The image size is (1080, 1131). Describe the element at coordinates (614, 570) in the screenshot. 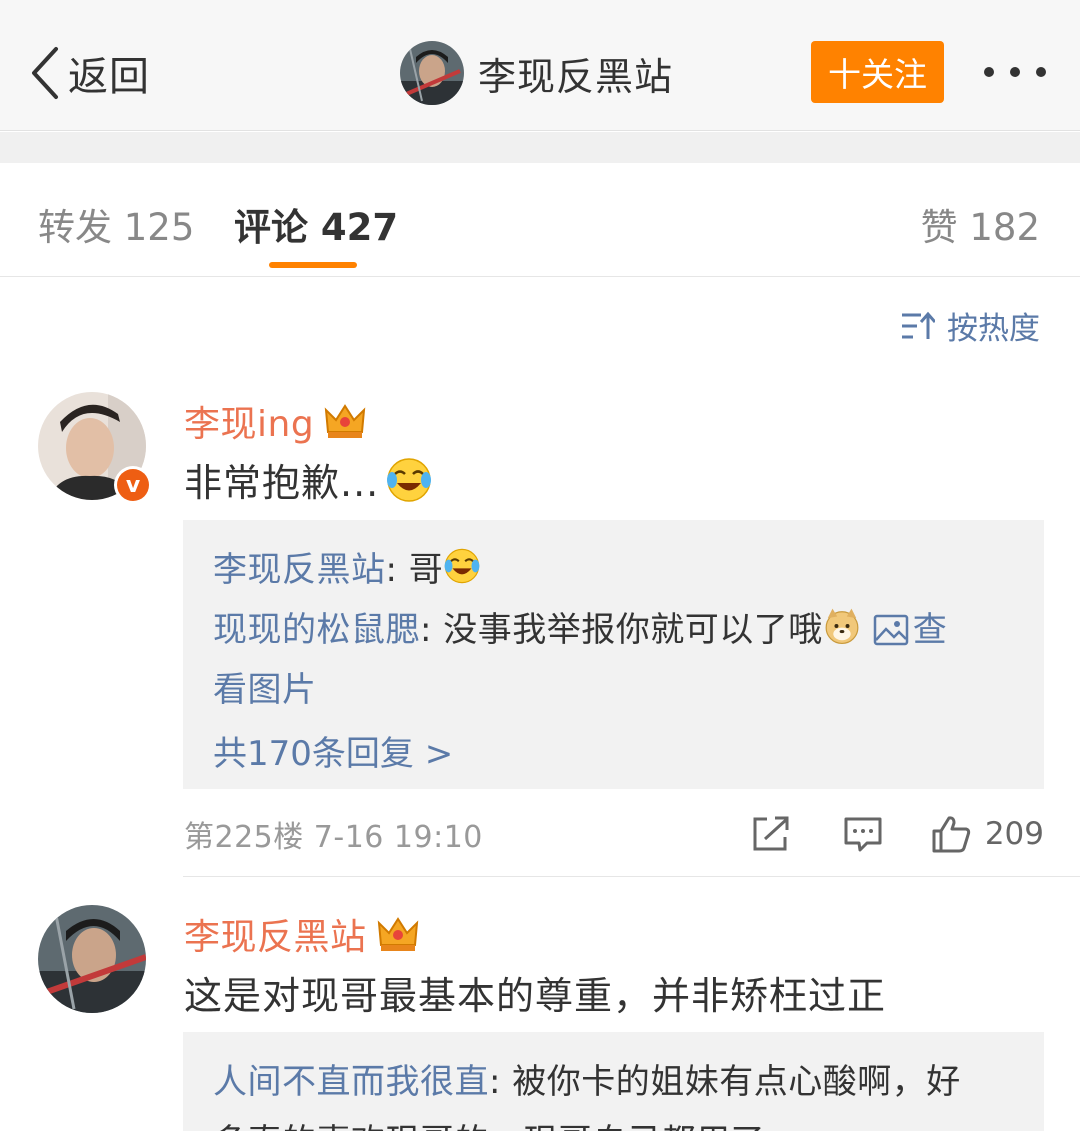

I see `reply-line: 李现反黑站: 哥` at that location.